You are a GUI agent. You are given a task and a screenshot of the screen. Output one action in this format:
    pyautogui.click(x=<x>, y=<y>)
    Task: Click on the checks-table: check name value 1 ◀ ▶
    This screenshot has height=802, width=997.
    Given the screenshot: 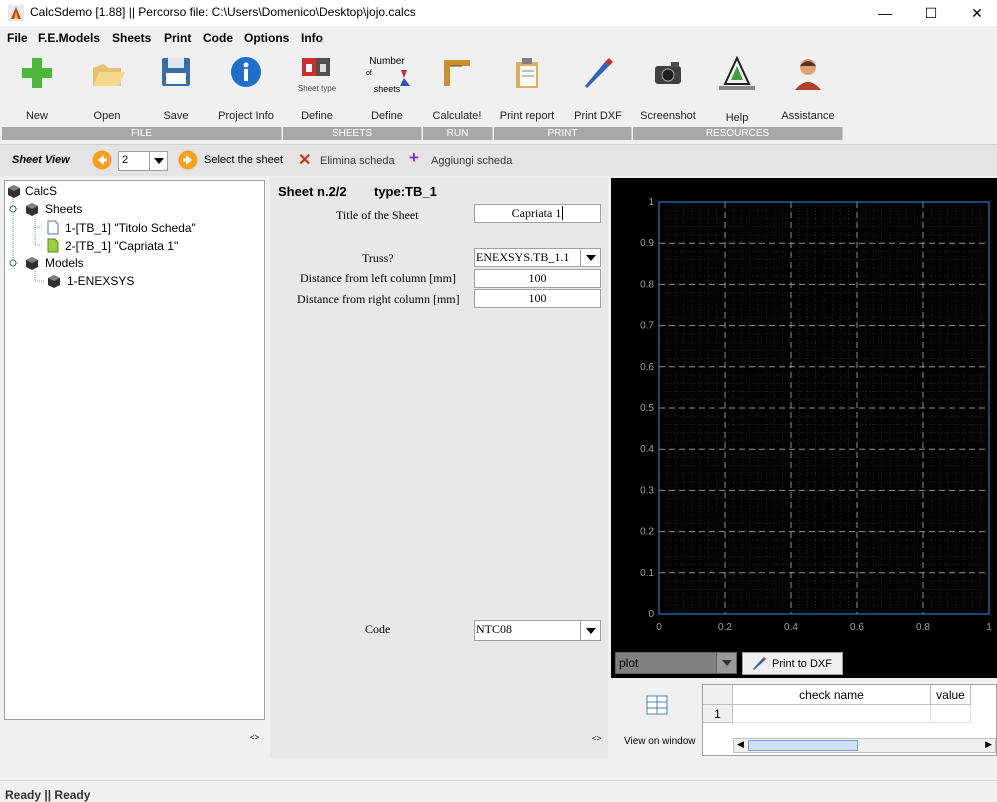 What is the action you would take?
    pyautogui.click(x=849, y=720)
    